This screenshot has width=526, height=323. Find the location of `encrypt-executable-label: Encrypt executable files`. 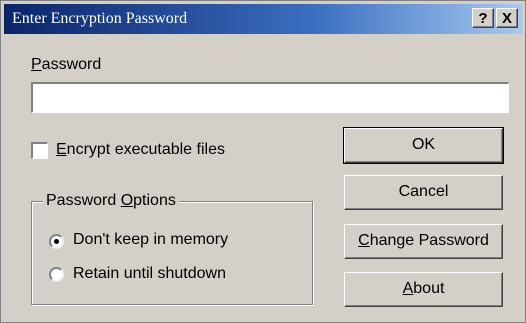

encrypt-executable-label: Encrypt executable files is located at coordinates (140, 150).